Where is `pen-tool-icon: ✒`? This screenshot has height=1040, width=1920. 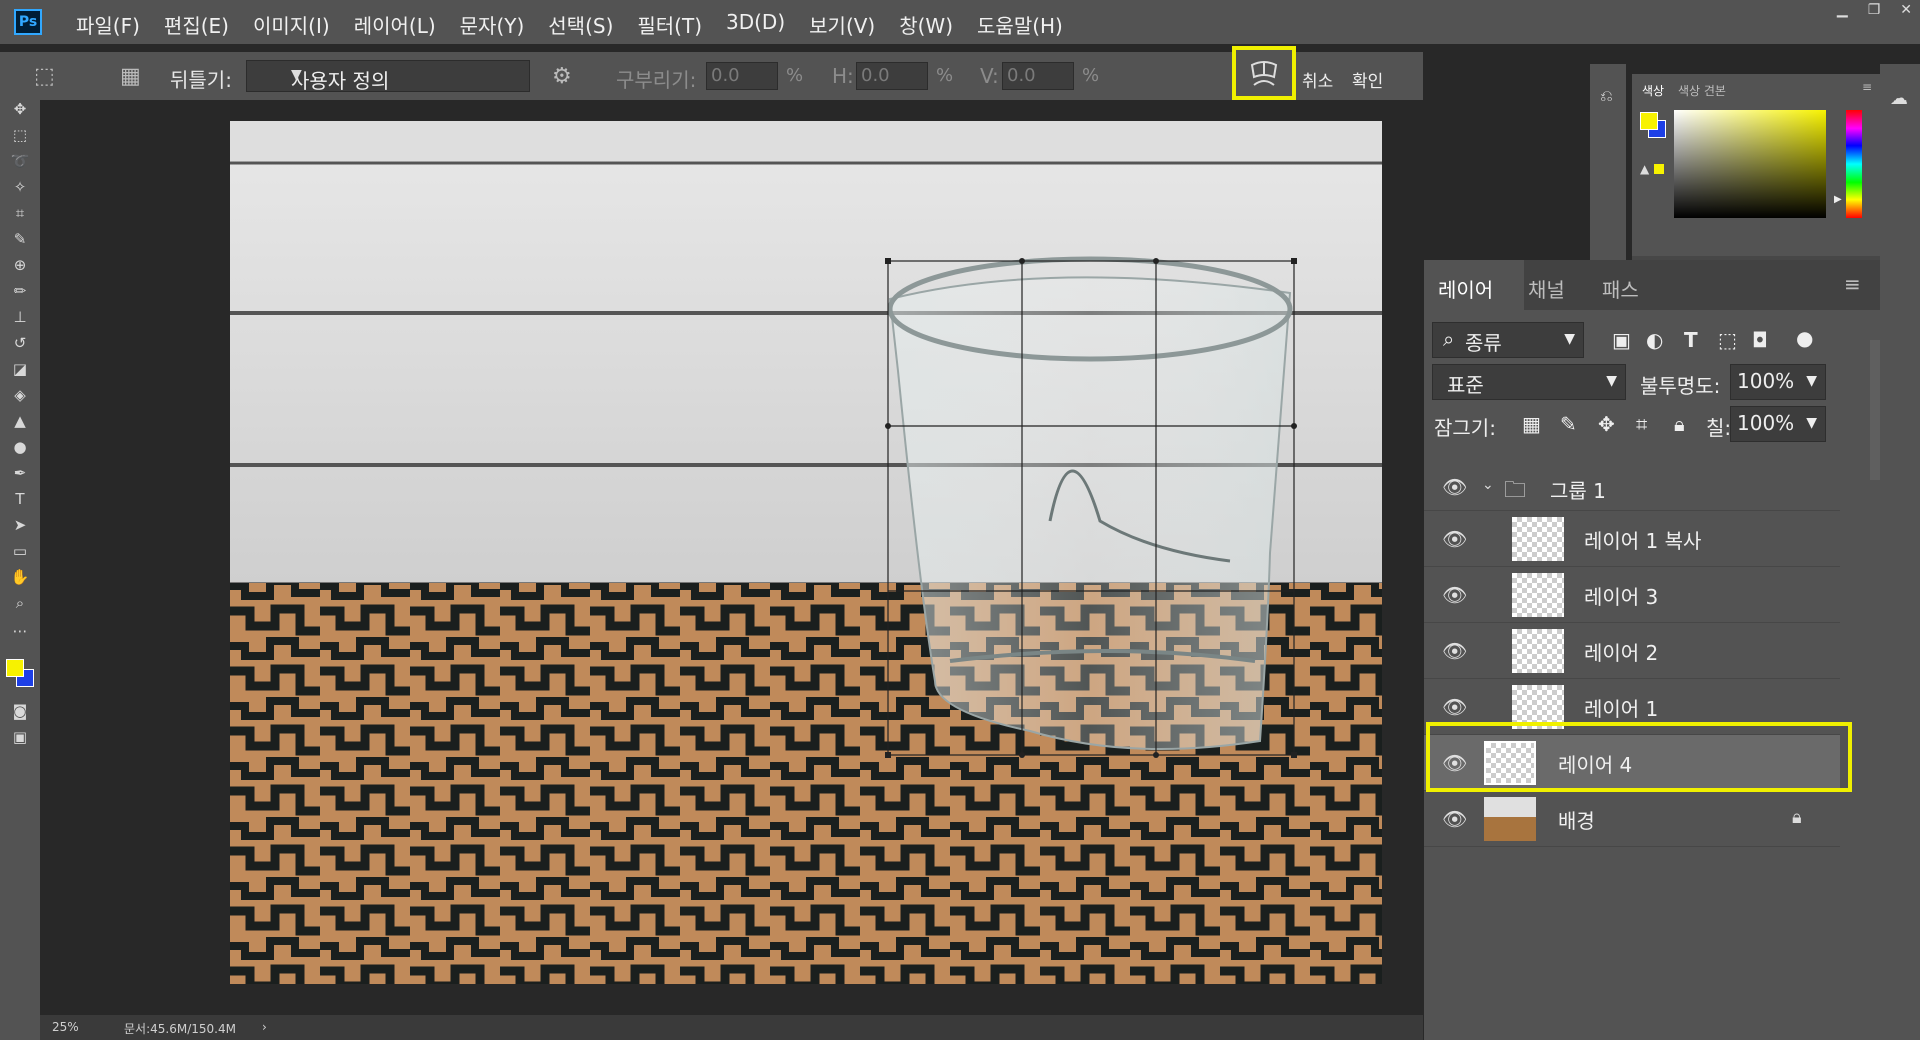 pen-tool-icon: ✒ is located at coordinates (20, 473).